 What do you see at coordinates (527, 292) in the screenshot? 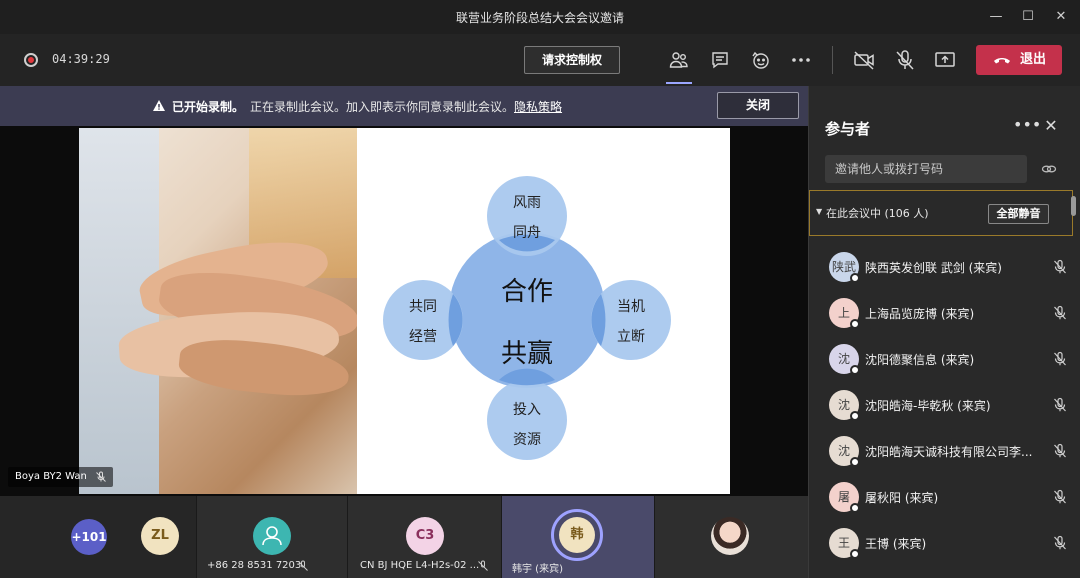
I see `center-text-1: 合作` at bounding box center [527, 292].